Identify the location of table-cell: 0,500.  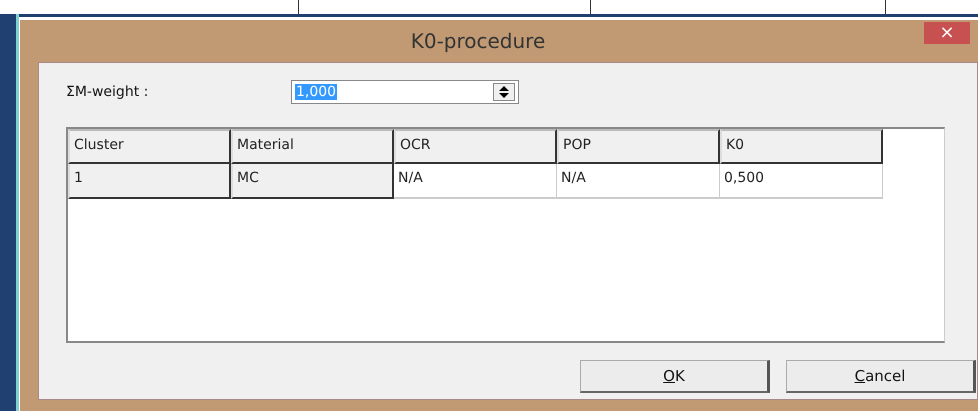
(801, 181).